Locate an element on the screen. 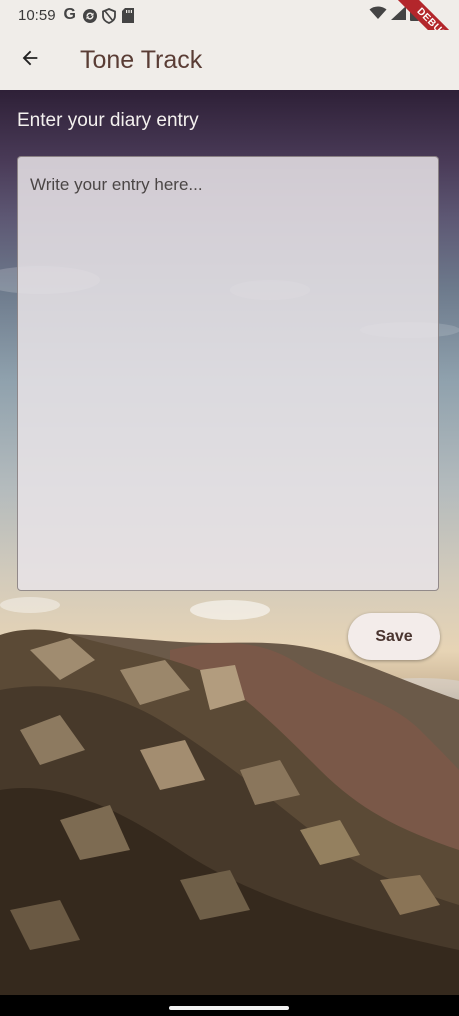 This screenshot has height=1016, width=459. app-bar: Tone Track is located at coordinates (229, 60).